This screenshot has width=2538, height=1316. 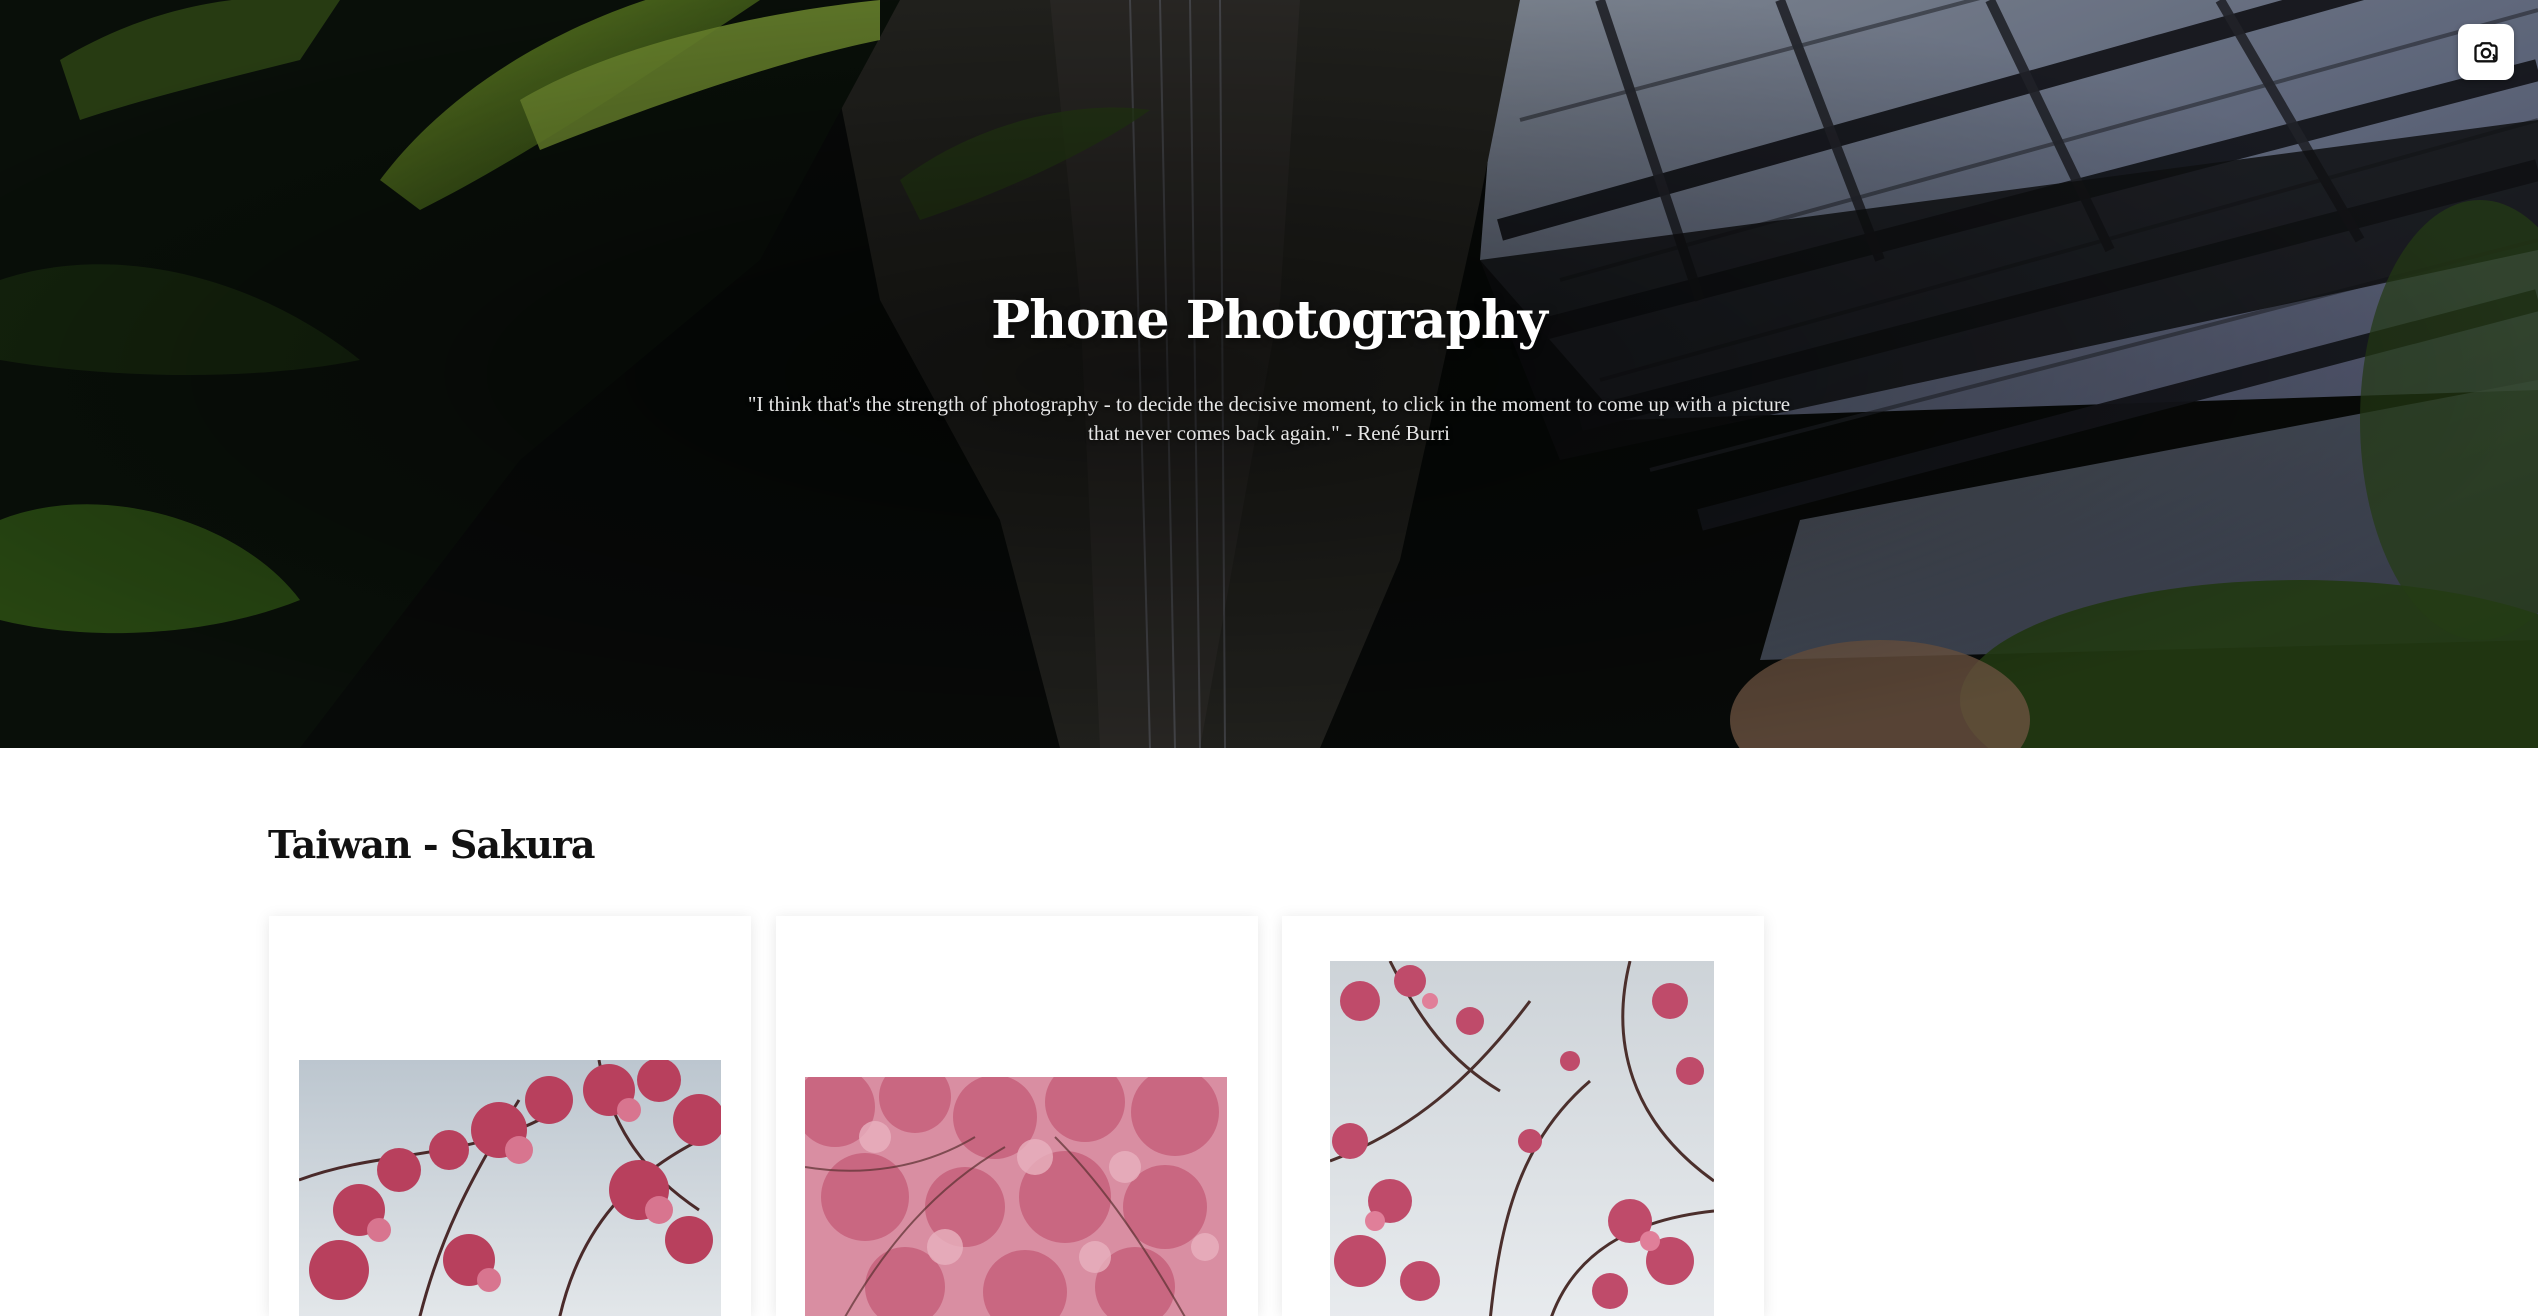 I want to click on sakura-photo-3-image, so click(x=1522, y=1138).